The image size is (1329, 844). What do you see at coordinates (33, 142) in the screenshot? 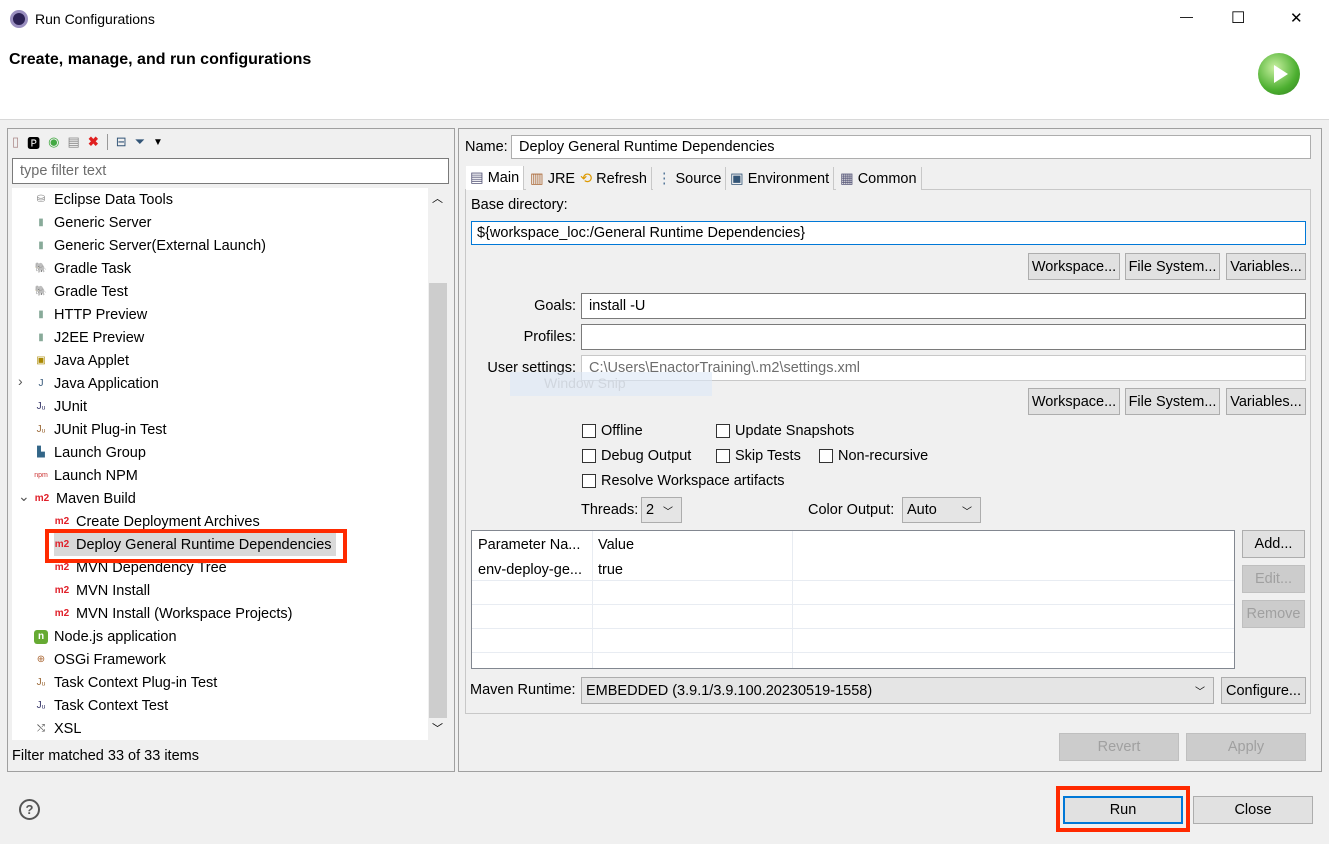
I see `new-prototype-icon: 🅿` at bounding box center [33, 142].